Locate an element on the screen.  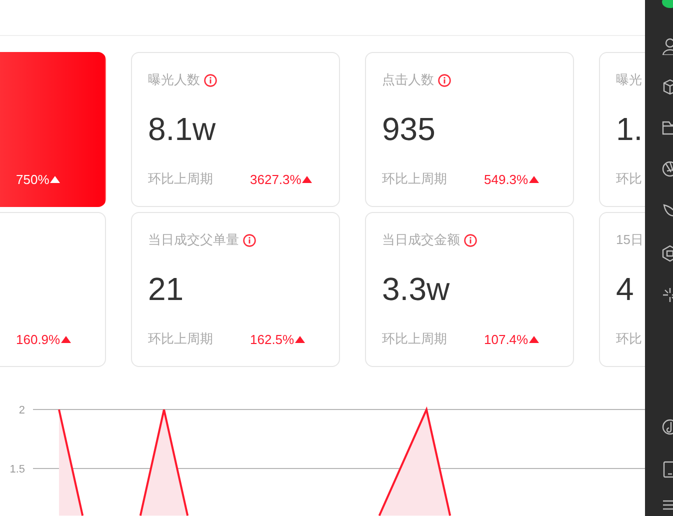
metric-title: 曝光人数 is located at coordinates (174, 80).